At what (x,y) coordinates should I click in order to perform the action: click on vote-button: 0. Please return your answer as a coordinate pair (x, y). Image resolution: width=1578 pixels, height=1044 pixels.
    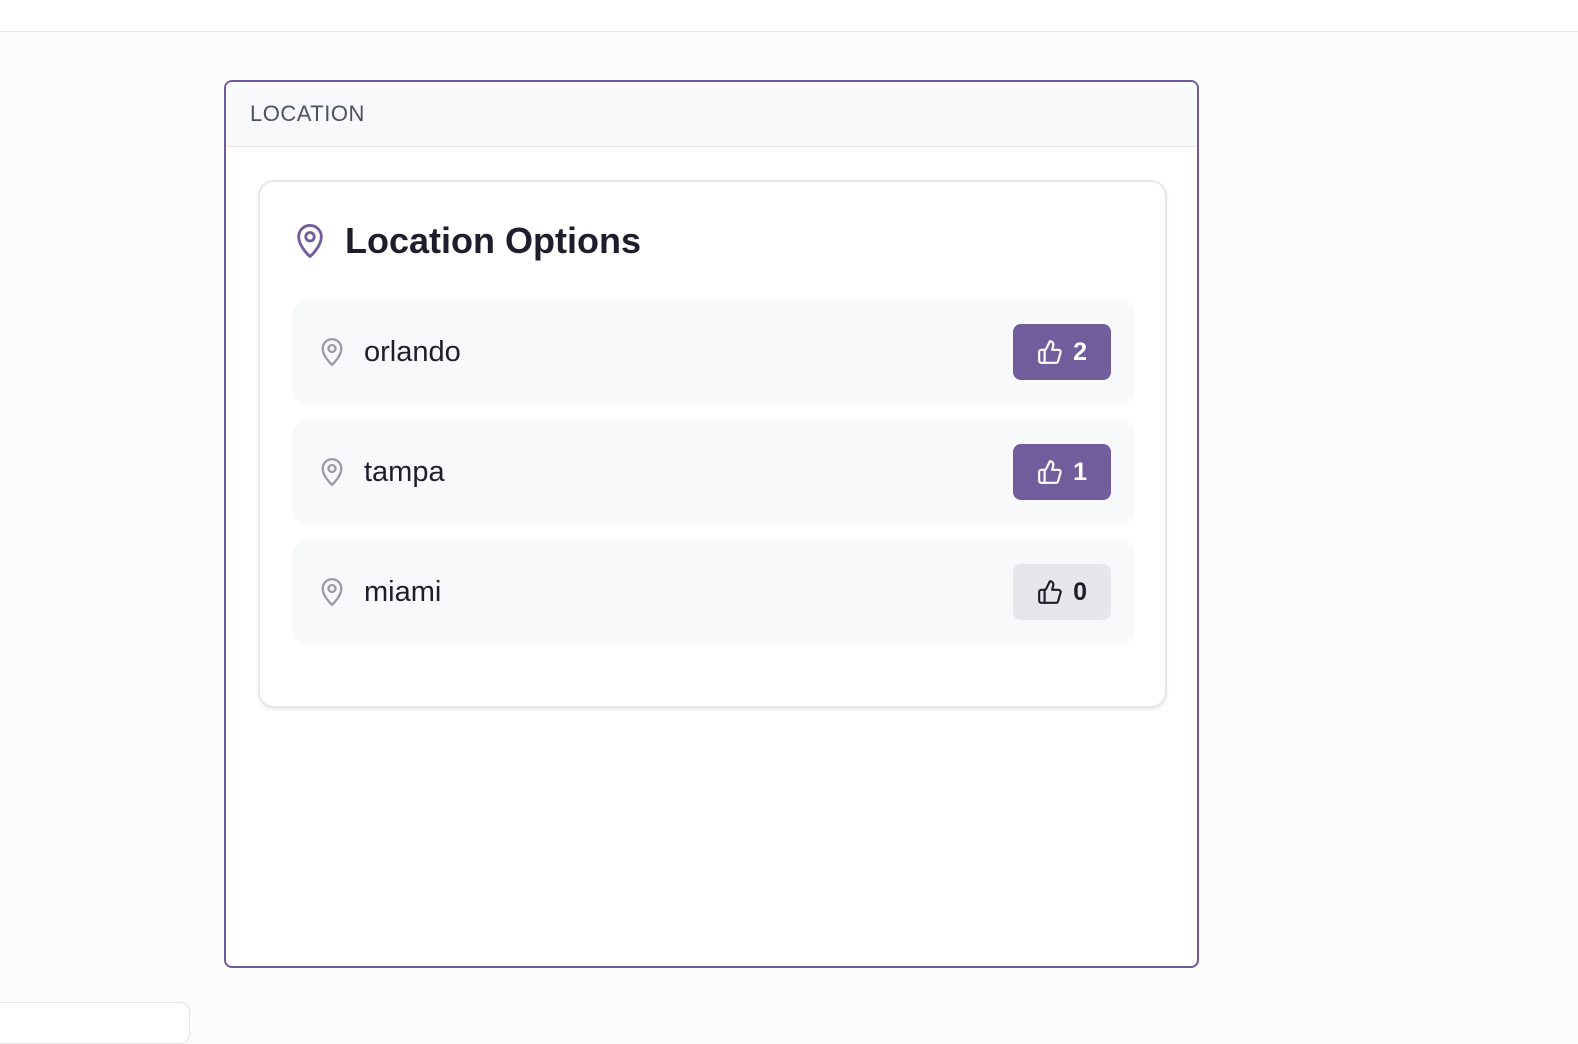
    Looking at the image, I should click on (1062, 592).